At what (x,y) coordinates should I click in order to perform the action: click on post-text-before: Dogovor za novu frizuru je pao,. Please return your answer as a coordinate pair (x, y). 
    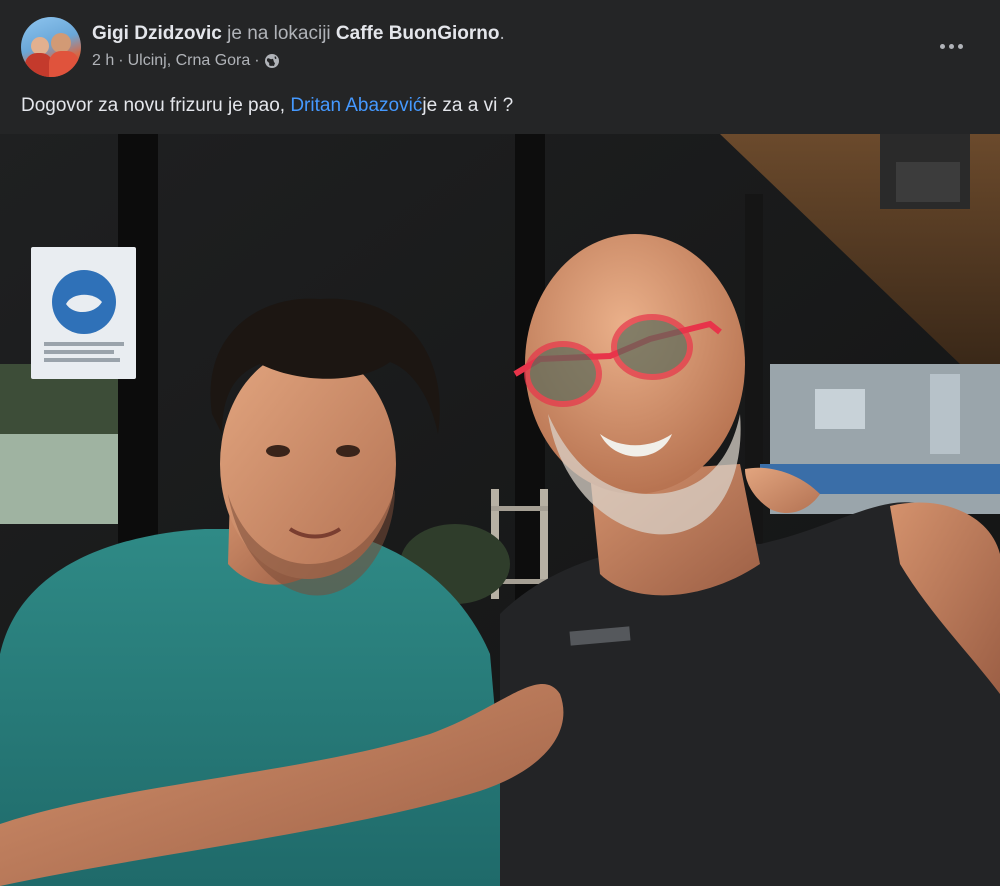
    Looking at the image, I should click on (153, 105).